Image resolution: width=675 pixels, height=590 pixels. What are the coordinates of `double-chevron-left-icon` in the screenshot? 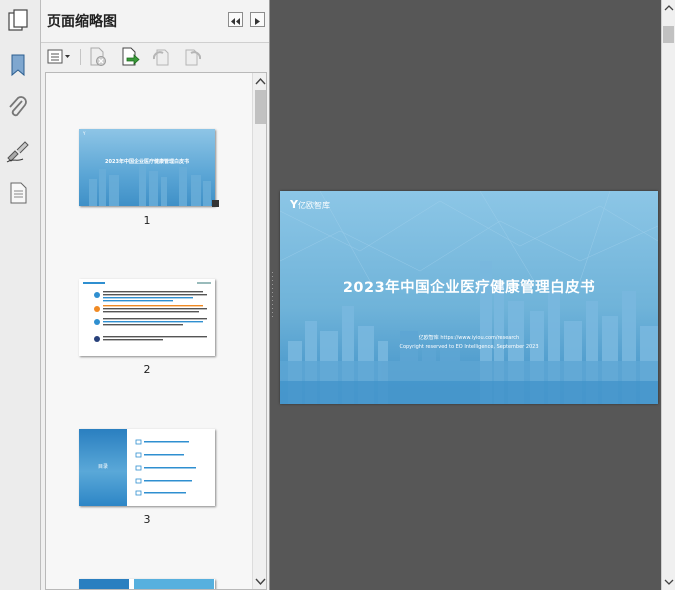 It's located at (235, 21).